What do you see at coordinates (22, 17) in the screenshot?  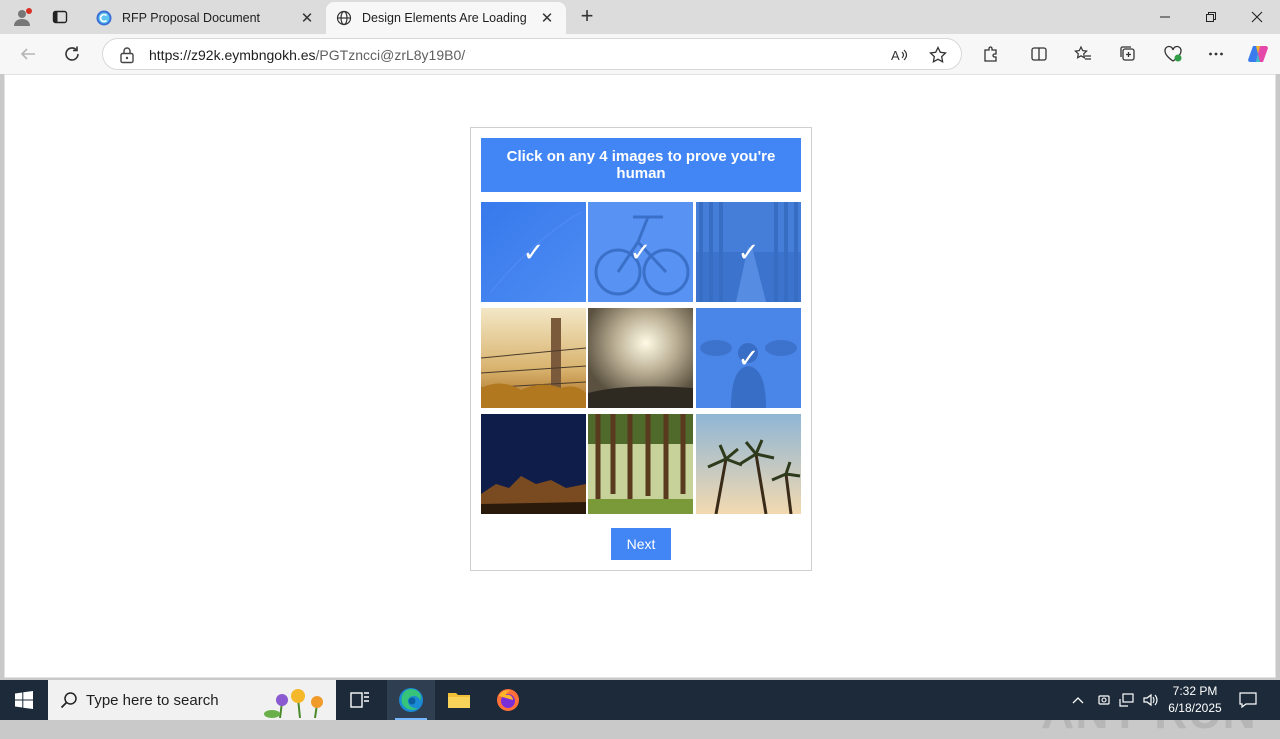 I see `profile-button` at bounding box center [22, 17].